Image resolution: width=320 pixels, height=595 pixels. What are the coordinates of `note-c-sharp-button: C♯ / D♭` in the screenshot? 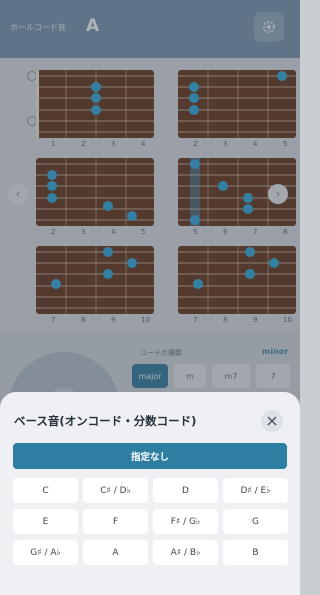 It's located at (115, 490).